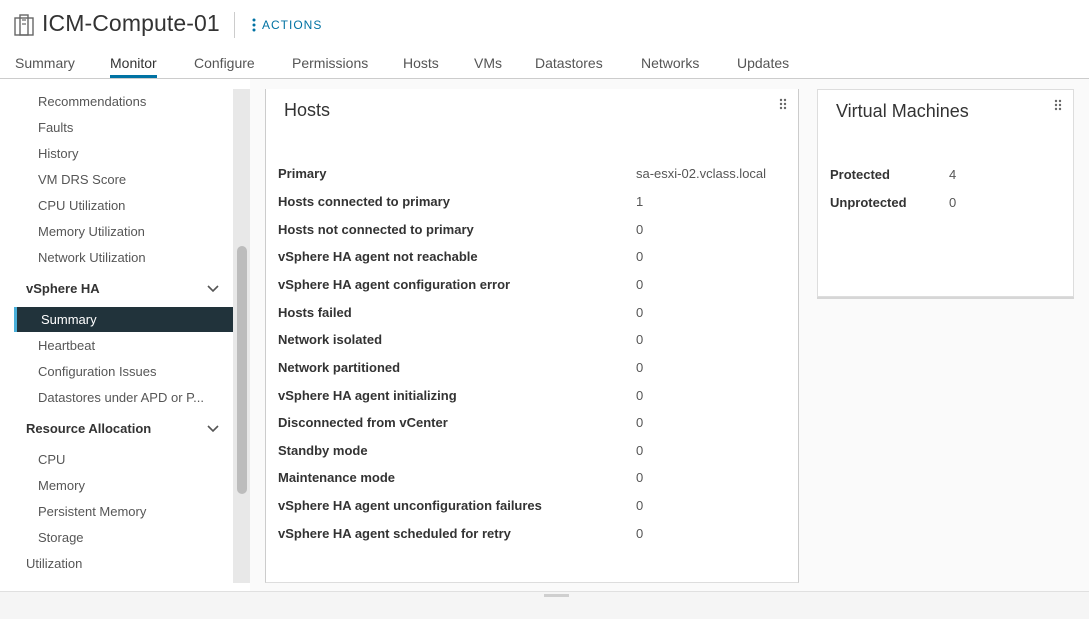  I want to click on sidebar-scrollbar-thumb, so click(242, 370).